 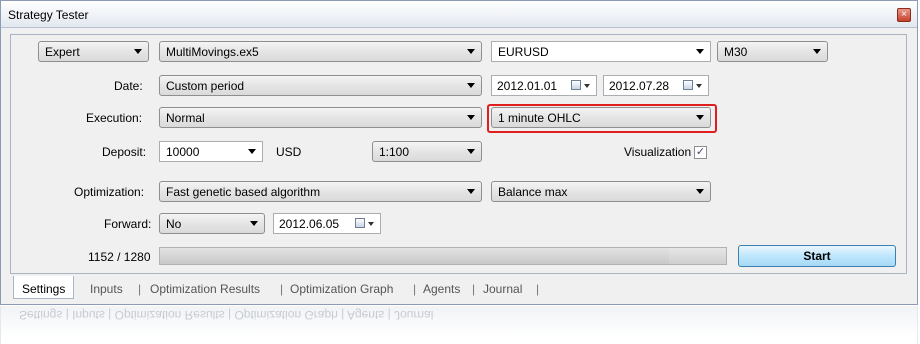 I want to click on deposit-select: 10000, so click(x=211, y=151).